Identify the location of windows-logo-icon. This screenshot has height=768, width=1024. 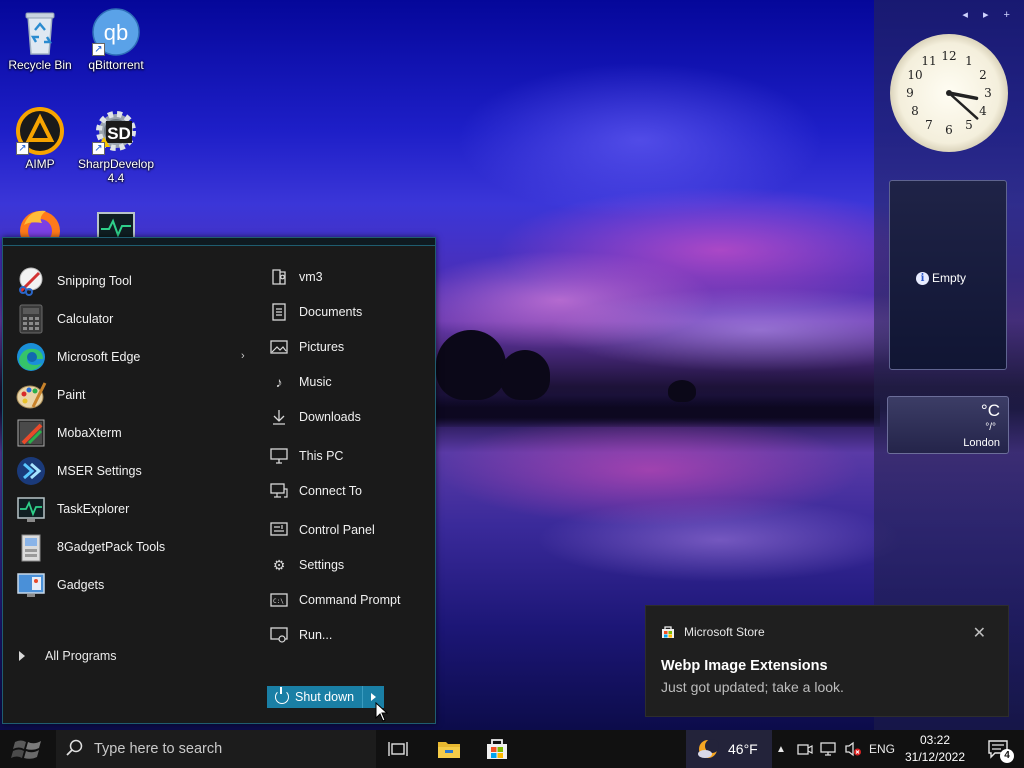
(26, 749).